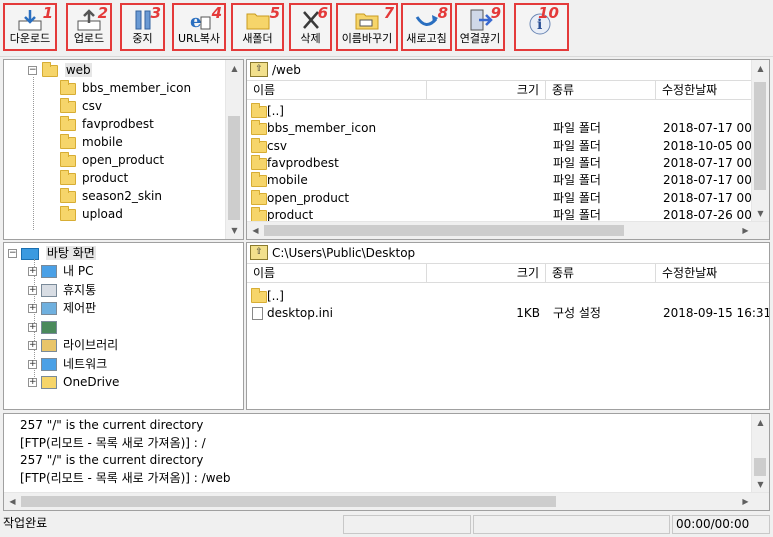 The width and height of the screenshot is (773, 537). Describe the element at coordinates (426, 27) in the screenshot. I see `refresh-button: 8 새로고침` at that location.